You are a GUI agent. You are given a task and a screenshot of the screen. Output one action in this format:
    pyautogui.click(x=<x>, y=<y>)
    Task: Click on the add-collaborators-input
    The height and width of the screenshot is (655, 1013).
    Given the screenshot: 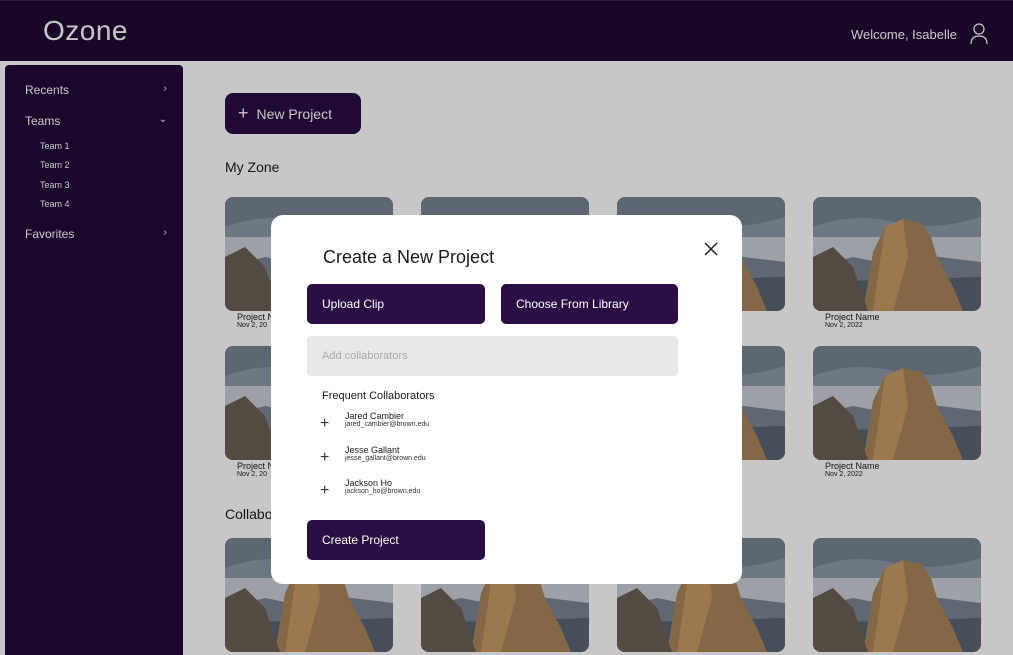 What is the action you would take?
    pyautogui.click(x=492, y=356)
    